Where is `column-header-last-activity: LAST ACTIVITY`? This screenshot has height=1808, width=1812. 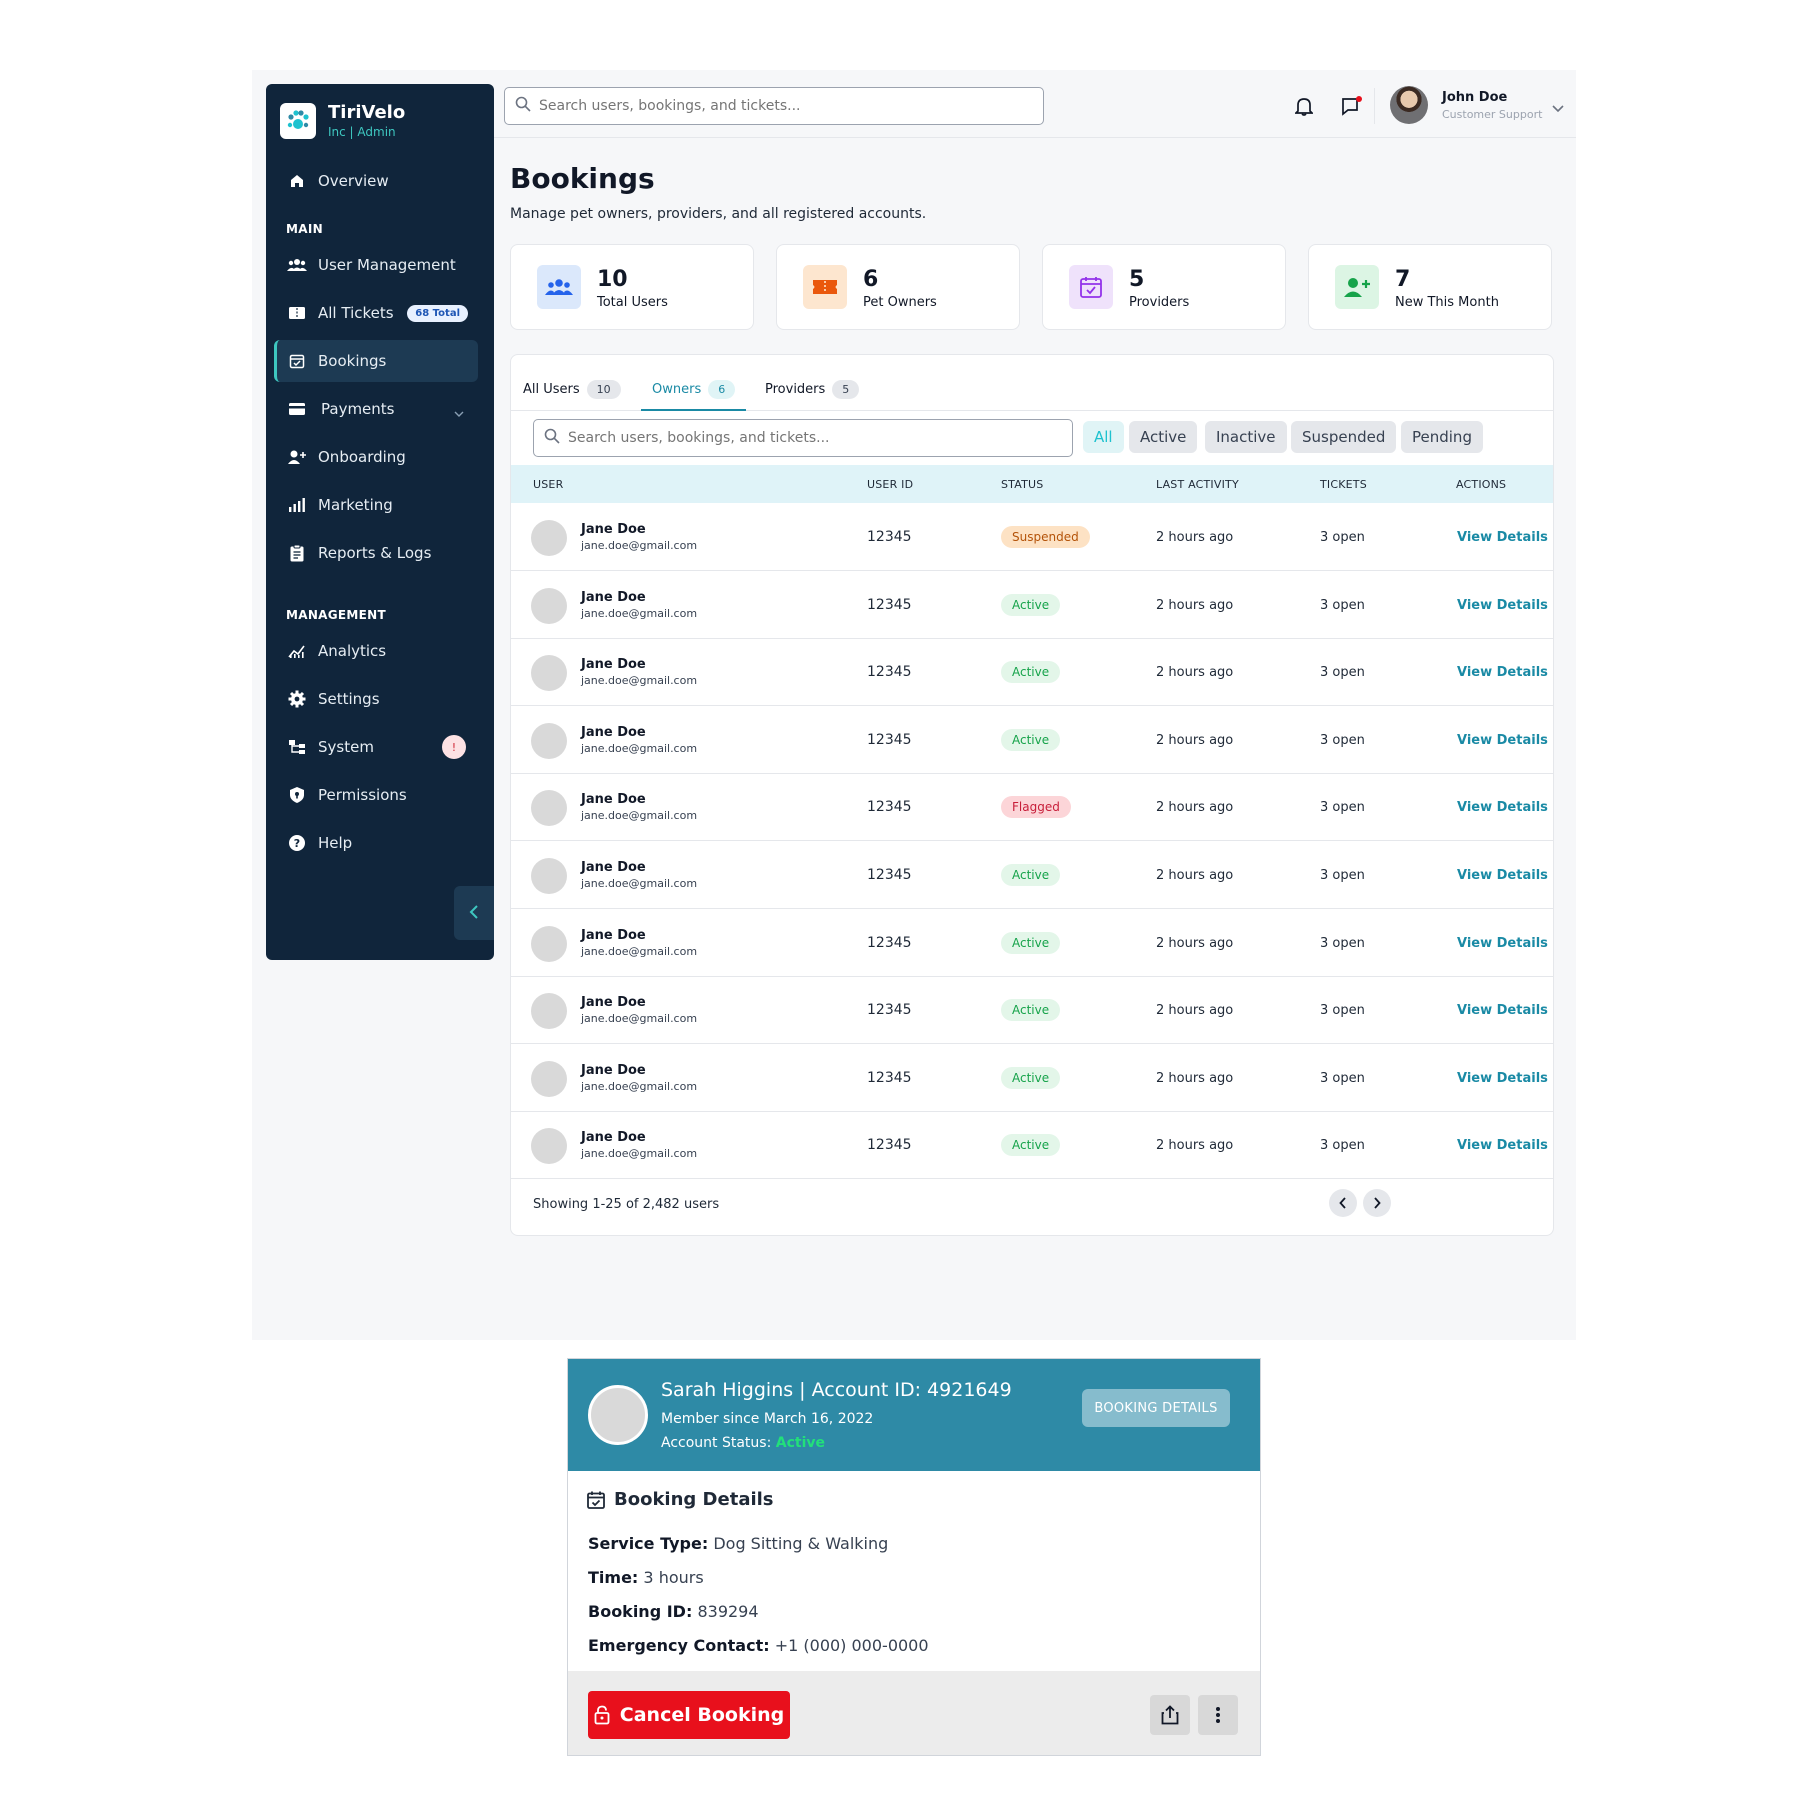 column-header-last-activity: LAST ACTIVITY is located at coordinates (1197, 484).